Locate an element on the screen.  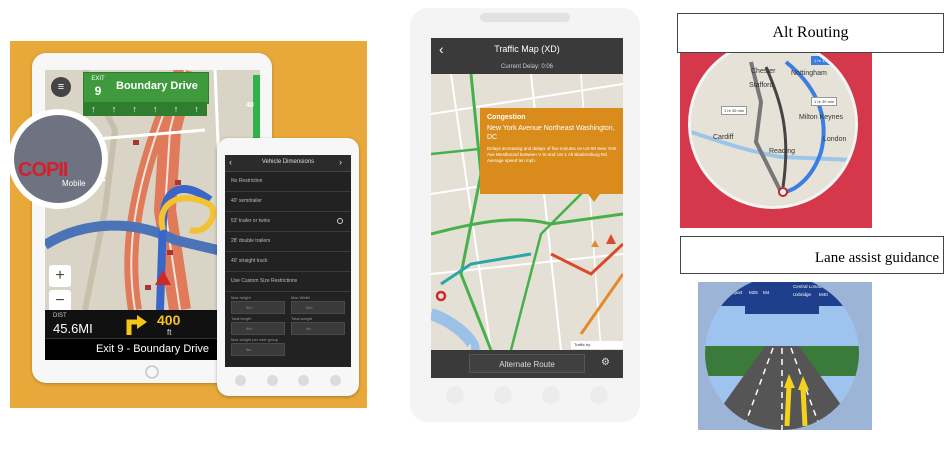
route-time-tag: 1 hr 13 min is located at coordinates (824, 60).